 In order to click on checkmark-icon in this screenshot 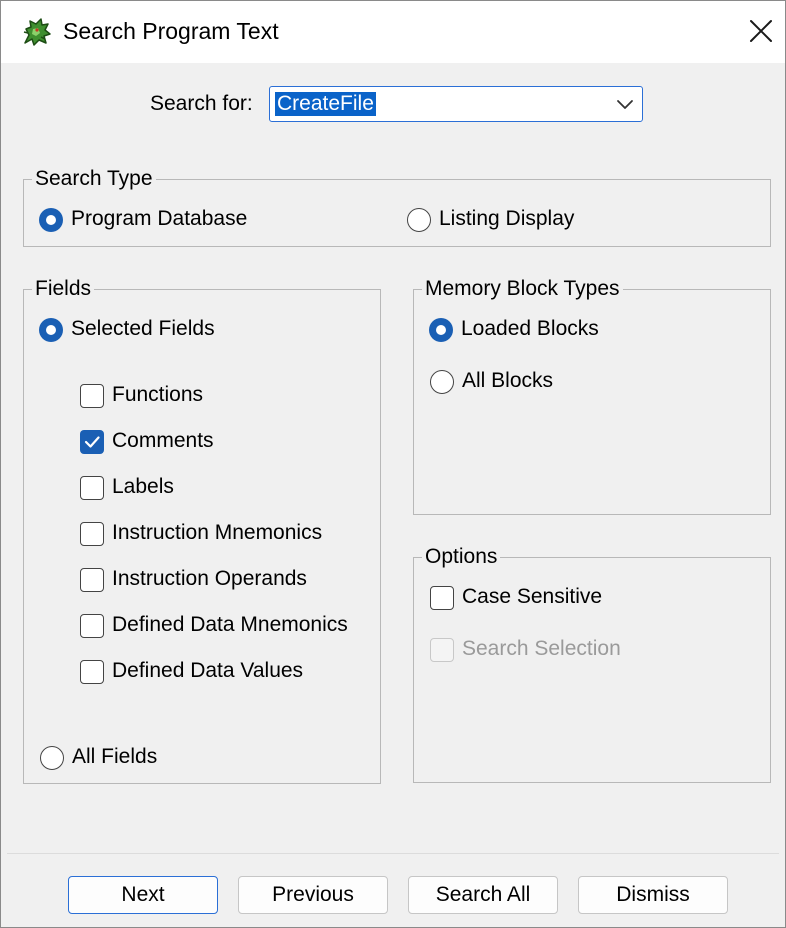, I will do `click(92, 442)`.